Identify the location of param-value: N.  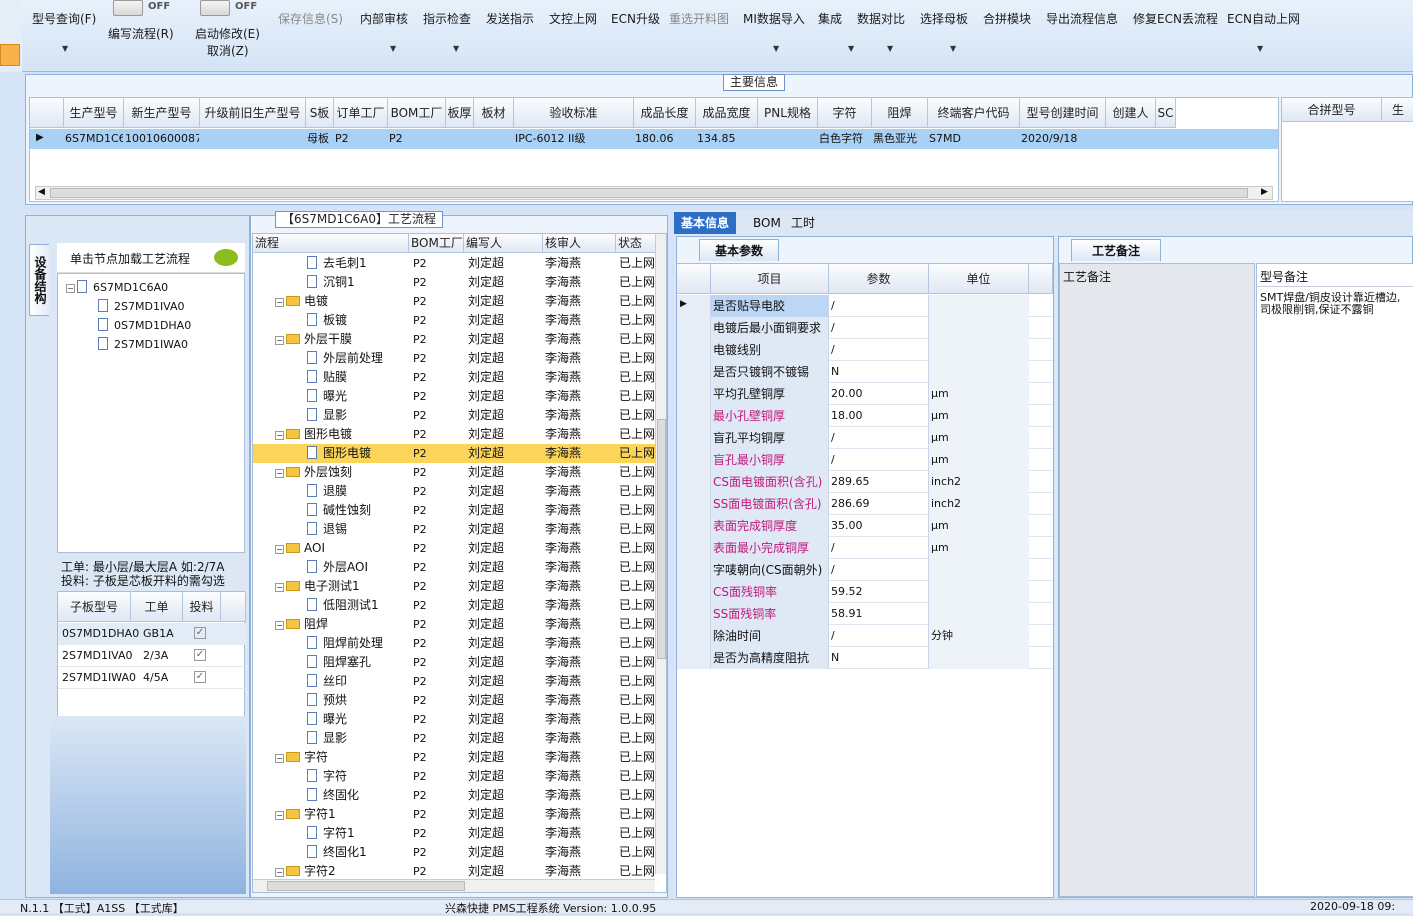
(879, 658).